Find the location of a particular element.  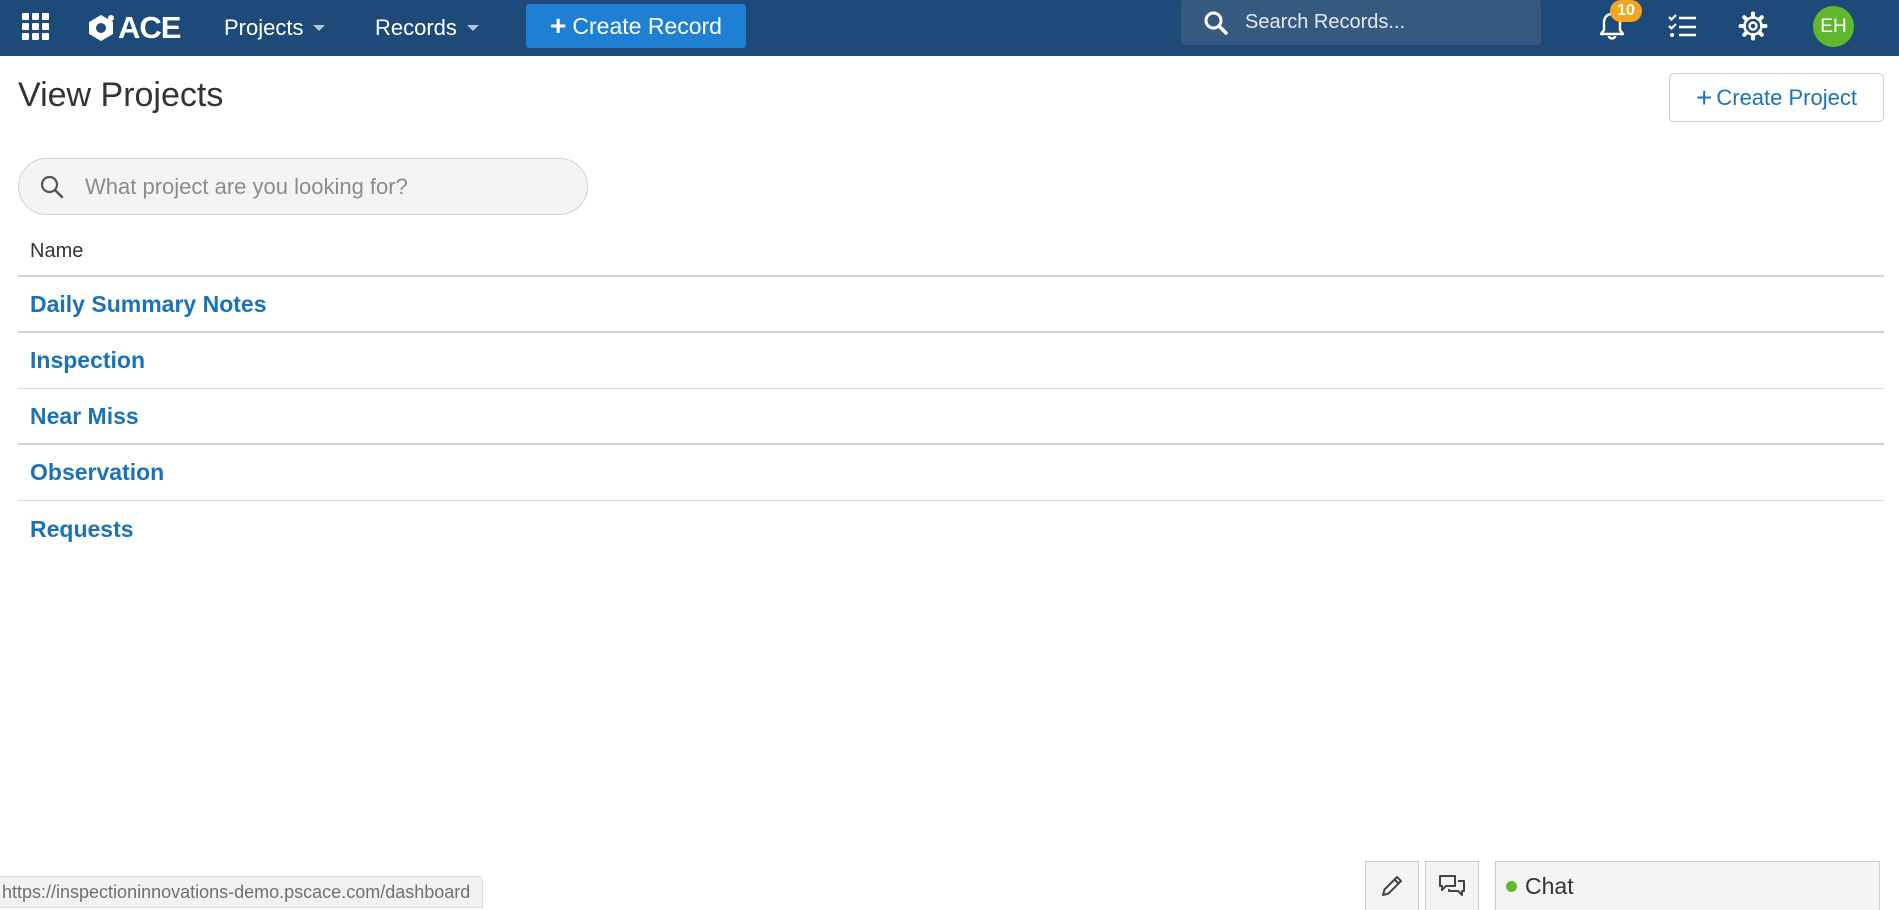

project-search-box is located at coordinates (303, 186).